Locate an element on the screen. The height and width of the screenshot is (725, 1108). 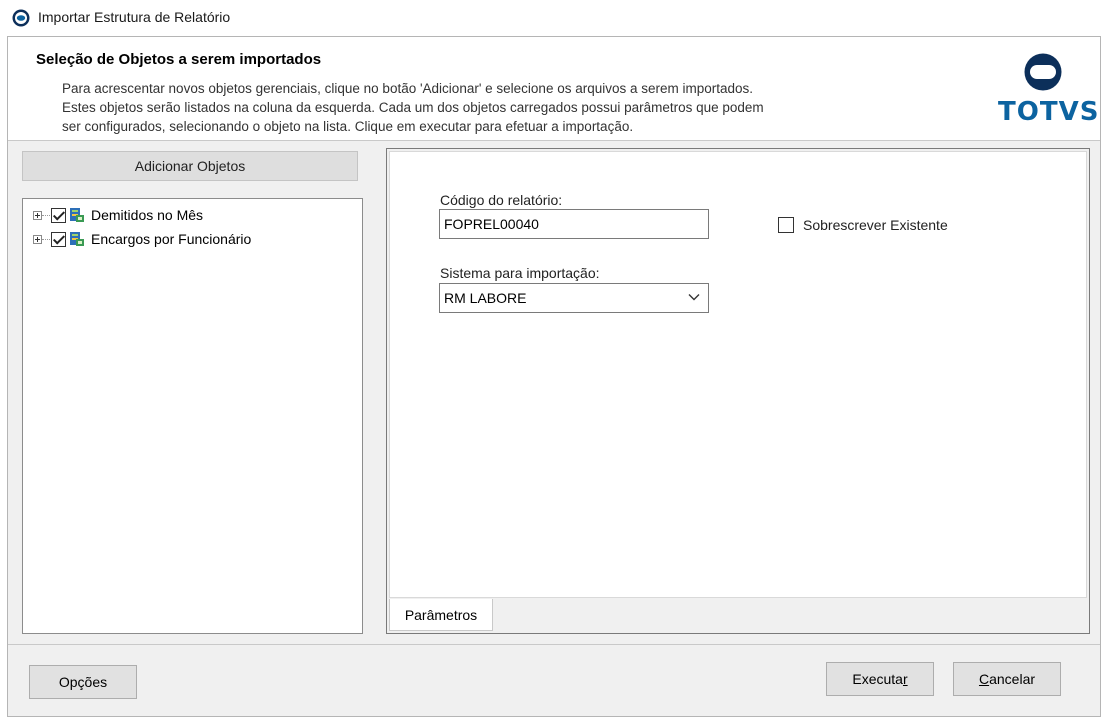
logo-text: TOTVS is located at coordinates (1049, 112).